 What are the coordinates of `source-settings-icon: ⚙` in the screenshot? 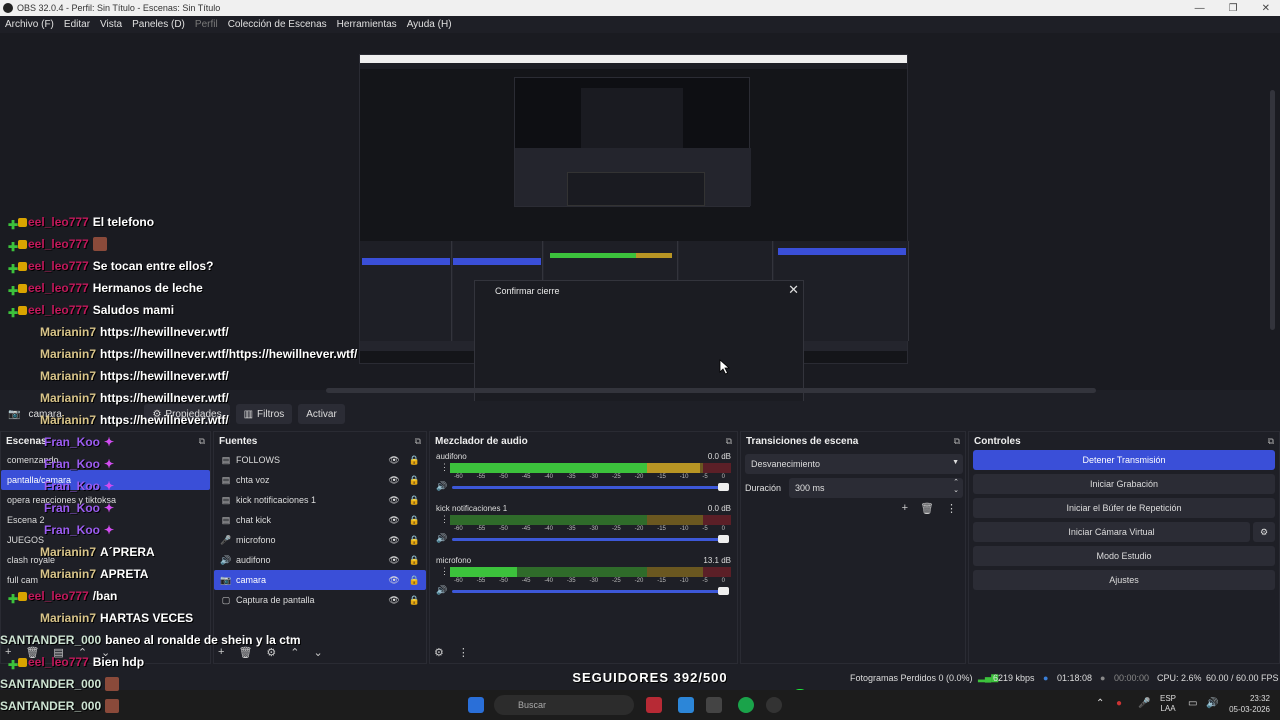 It's located at (271, 652).